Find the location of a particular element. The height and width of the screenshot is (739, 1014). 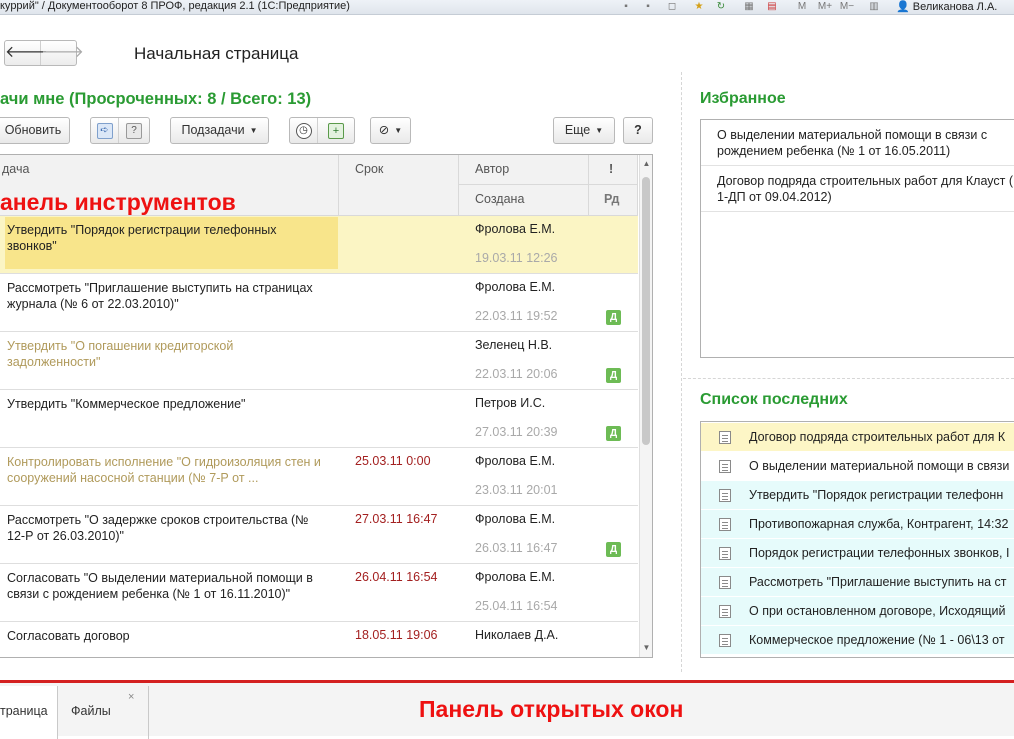

add-subtask-button: + is located at coordinates (336, 130).